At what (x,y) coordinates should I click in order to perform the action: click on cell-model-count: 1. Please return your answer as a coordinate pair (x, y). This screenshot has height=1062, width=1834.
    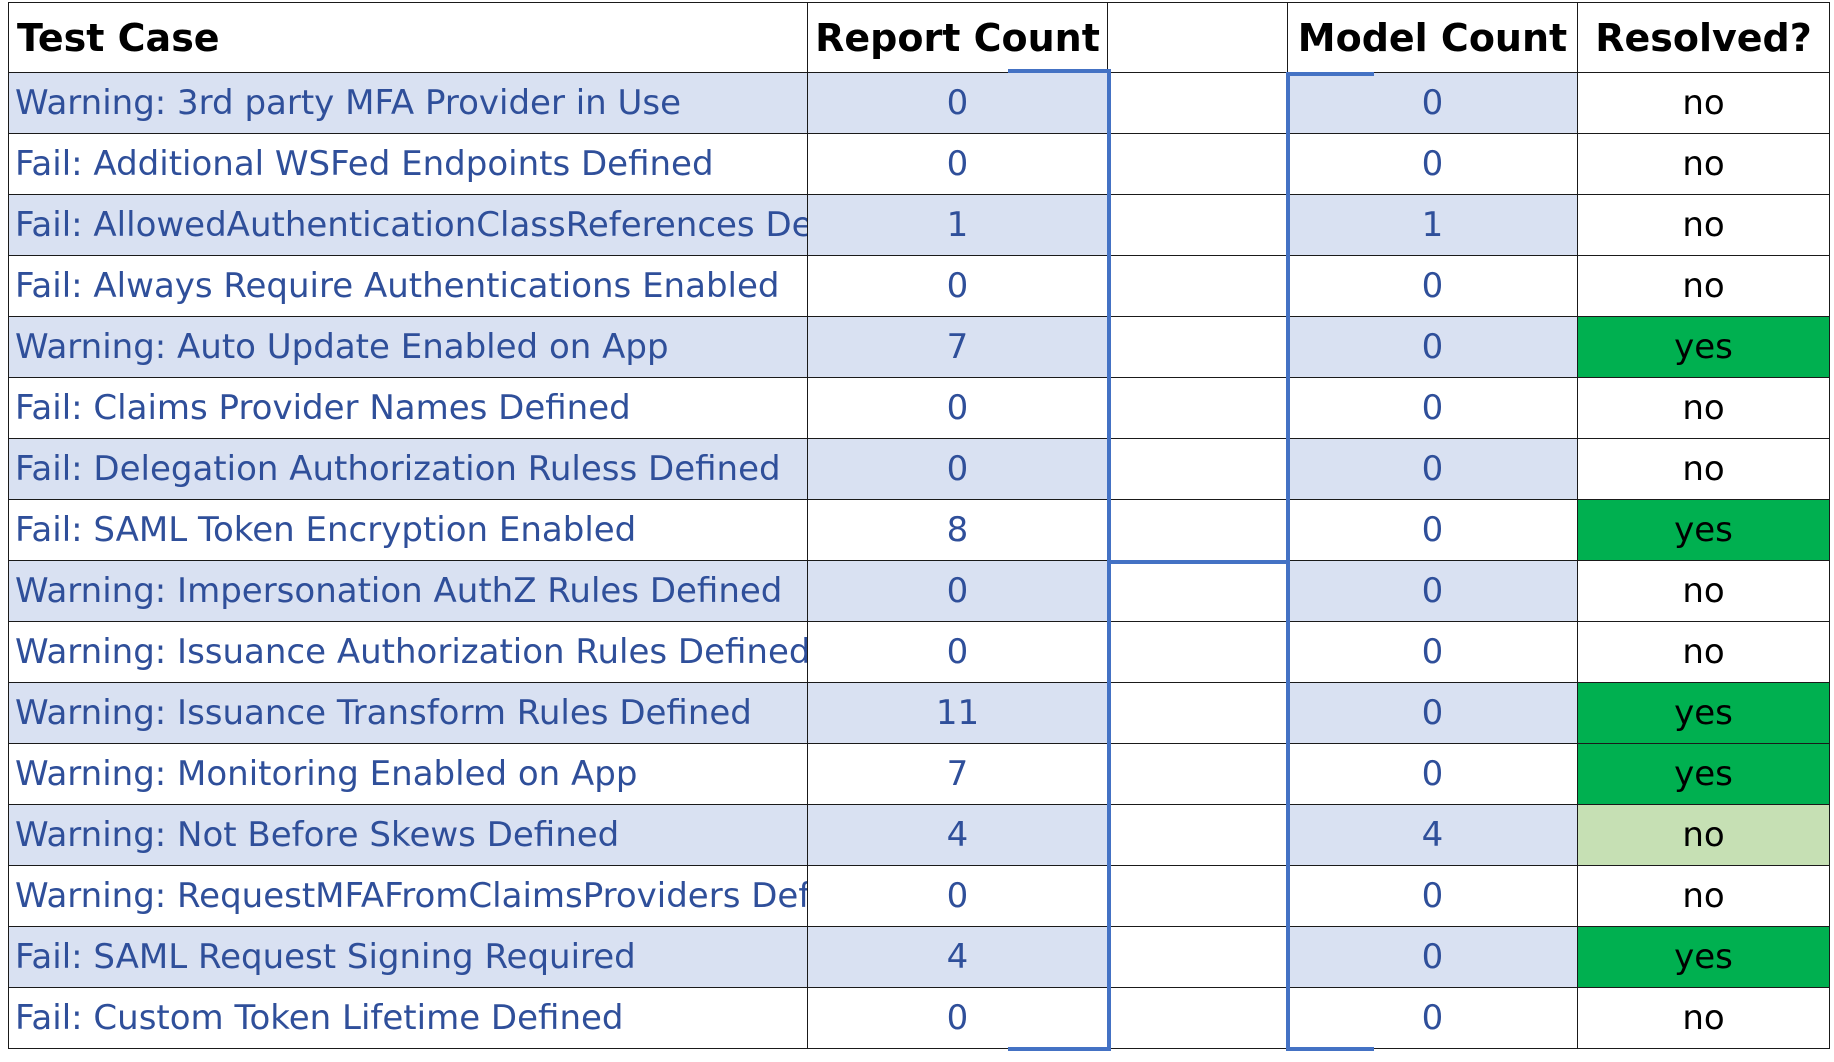
    Looking at the image, I should click on (1433, 225).